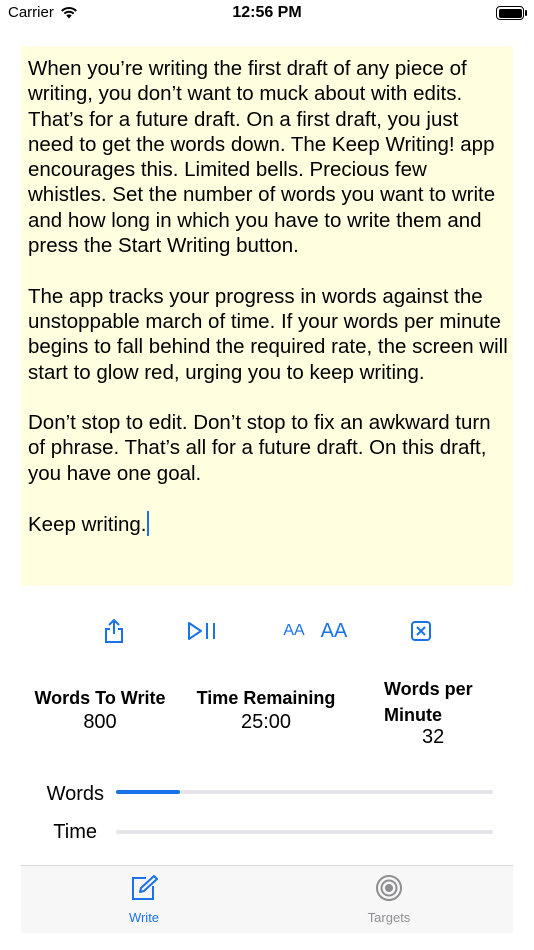 The width and height of the screenshot is (534, 950). Describe the element at coordinates (87, 525) in the screenshot. I see `editor-last-line: Keep writing.` at that location.